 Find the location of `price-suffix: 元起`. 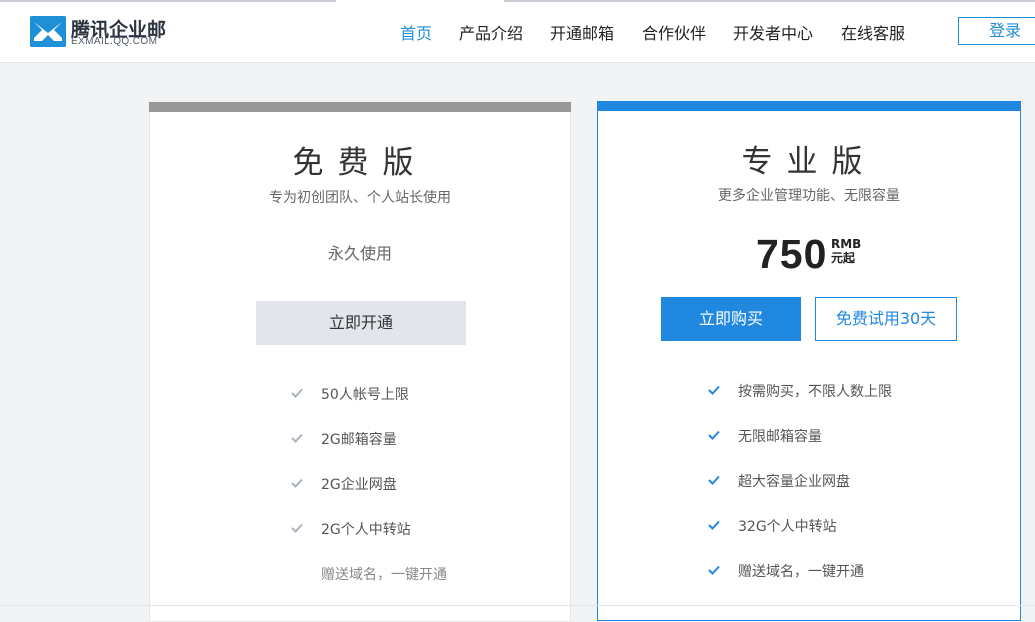

price-suffix: 元起 is located at coordinates (843, 258).